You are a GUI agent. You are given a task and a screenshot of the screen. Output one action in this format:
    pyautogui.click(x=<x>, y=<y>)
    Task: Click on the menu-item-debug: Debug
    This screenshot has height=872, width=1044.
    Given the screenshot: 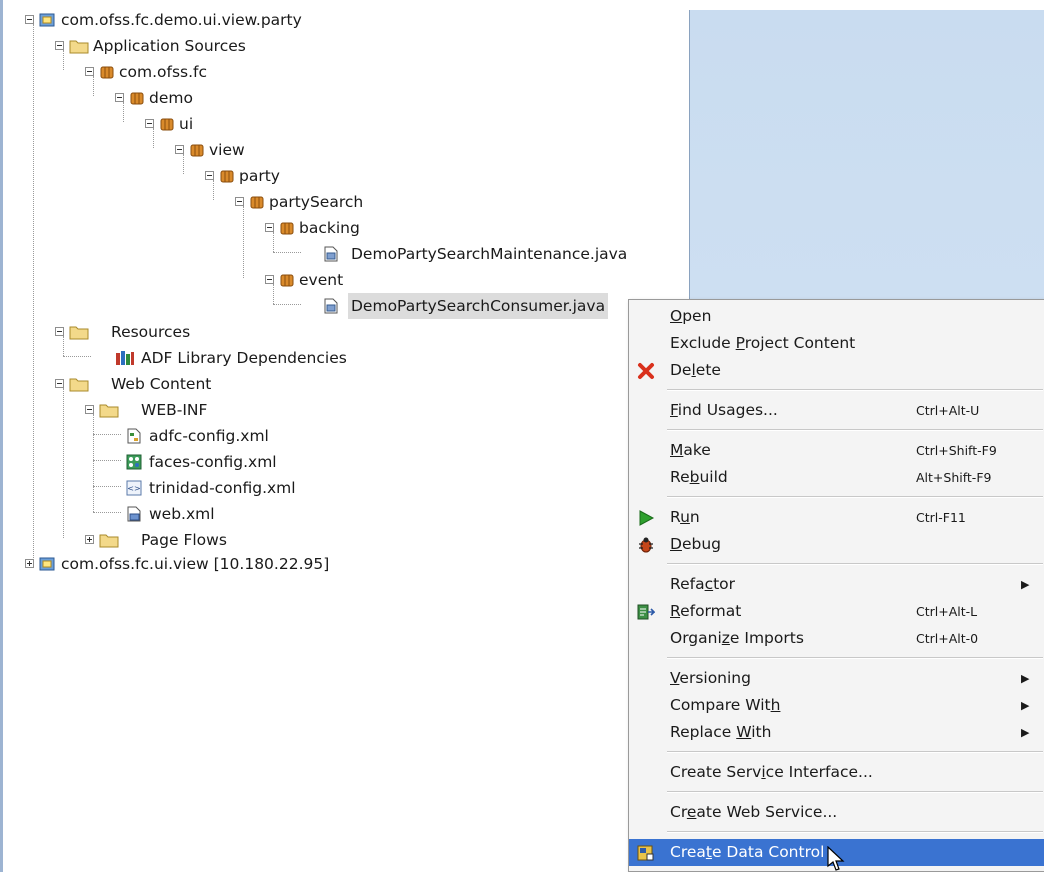 What is the action you would take?
    pyautogui.click(x=836, y=544)
    